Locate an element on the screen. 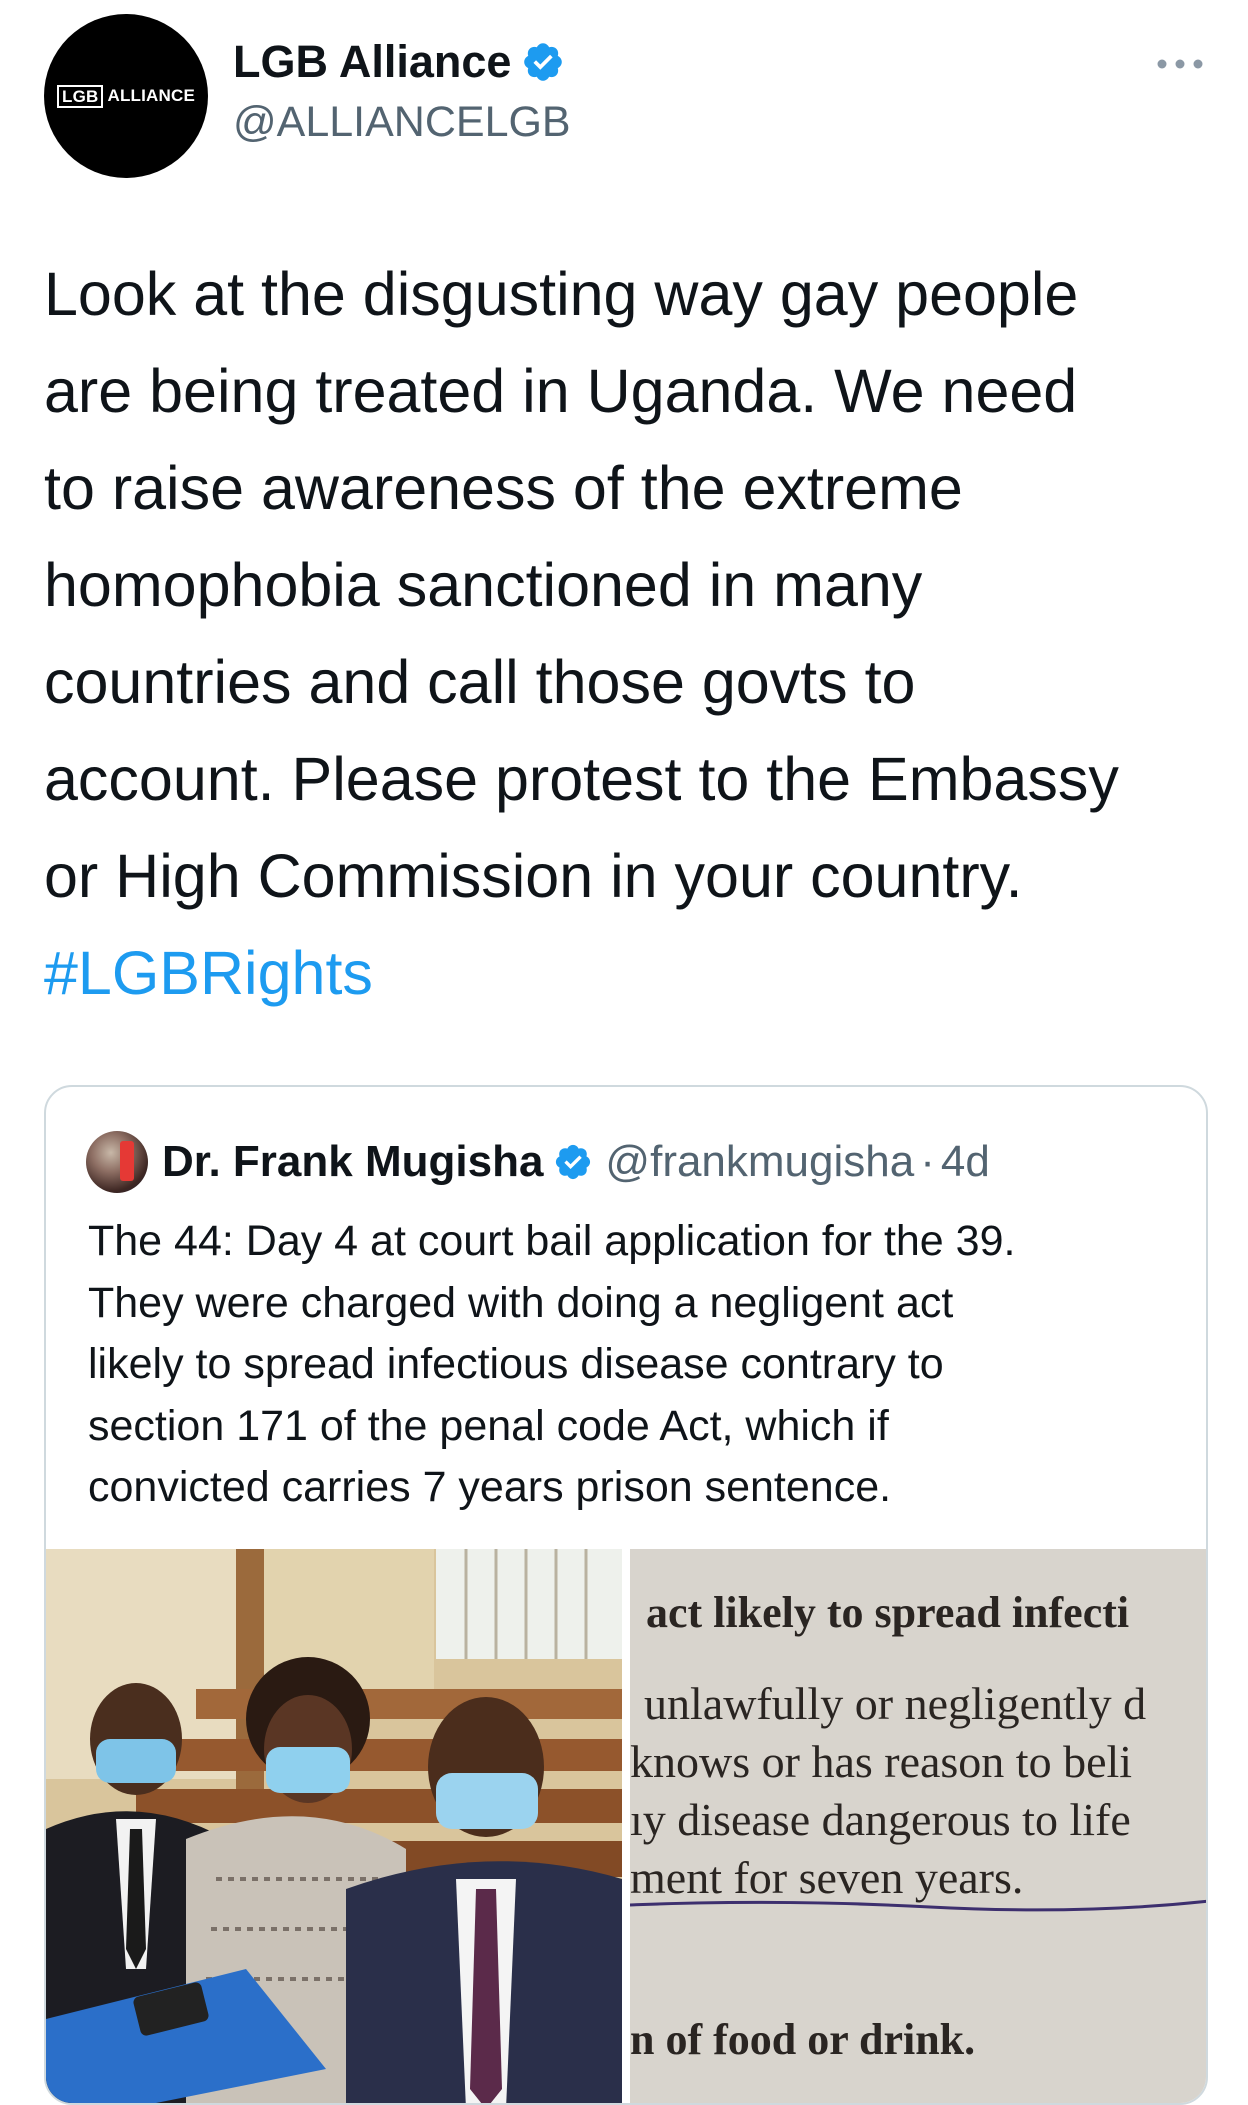 The height and width of the screenshot is (2105, 1248). avatar-logo-boxed: LGB is located at coordinates (80, 96).